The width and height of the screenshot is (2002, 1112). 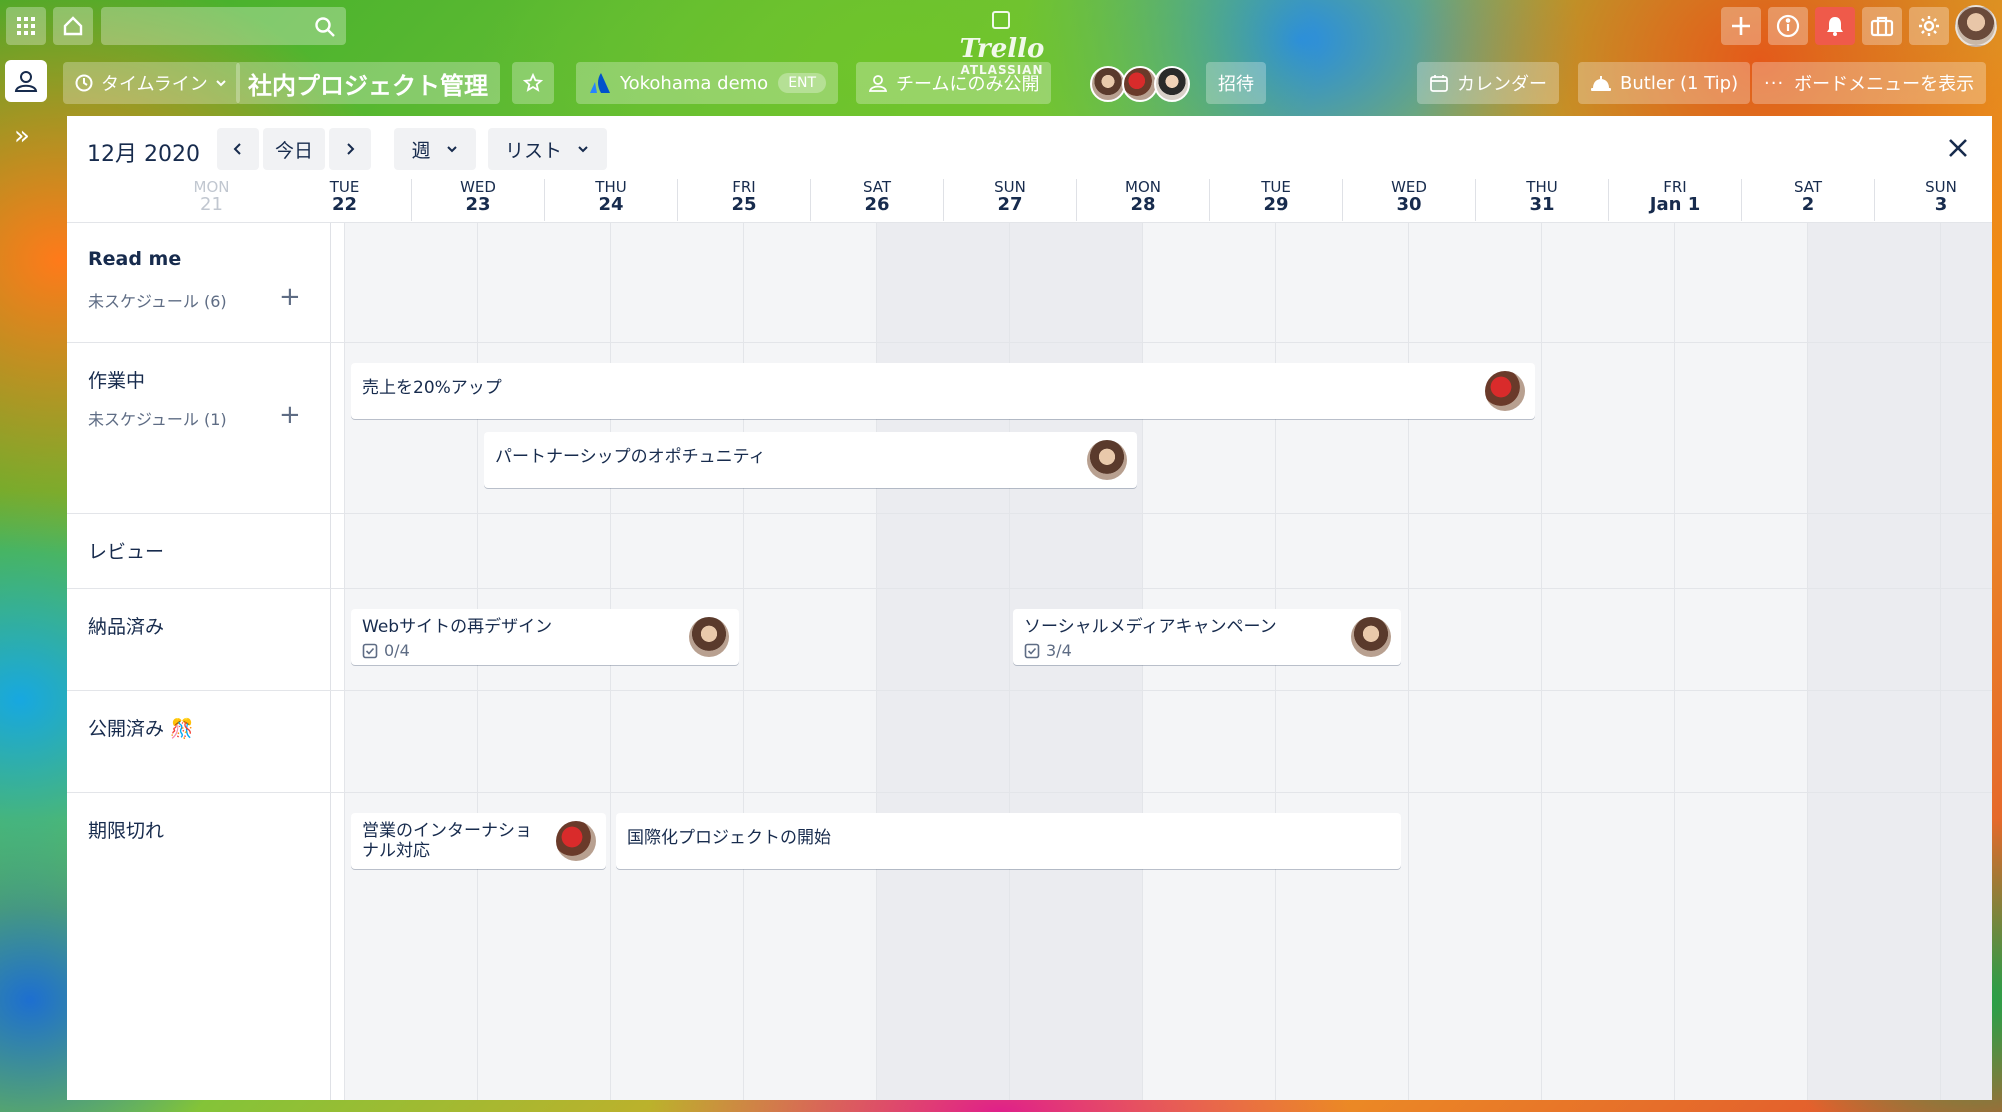 What do you see at coordinates (325, 27) in the screenshot?
I see `search-icon` at bounding box center [325, 27].